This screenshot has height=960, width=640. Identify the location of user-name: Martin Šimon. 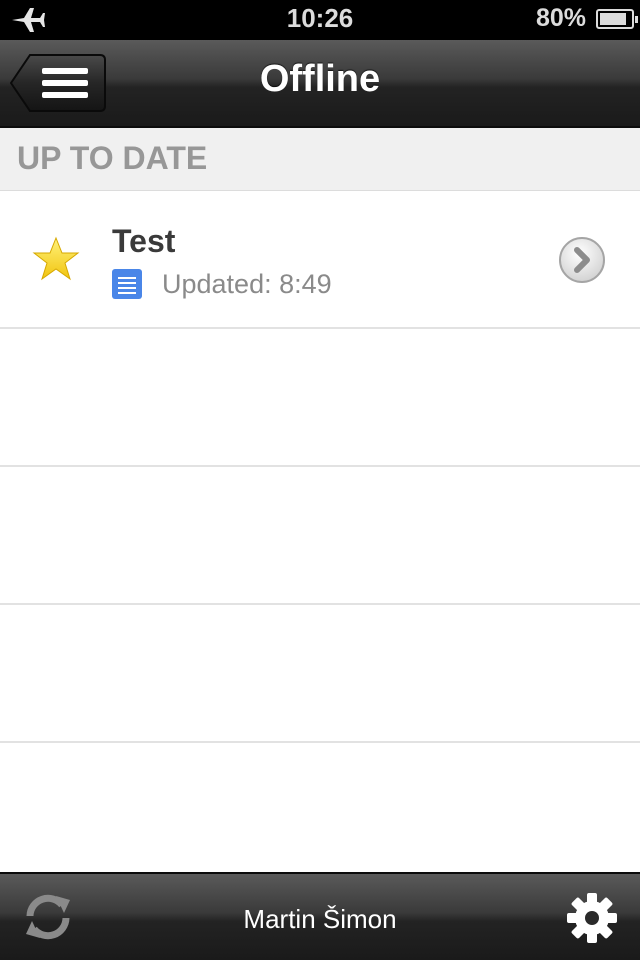
(320, 919).